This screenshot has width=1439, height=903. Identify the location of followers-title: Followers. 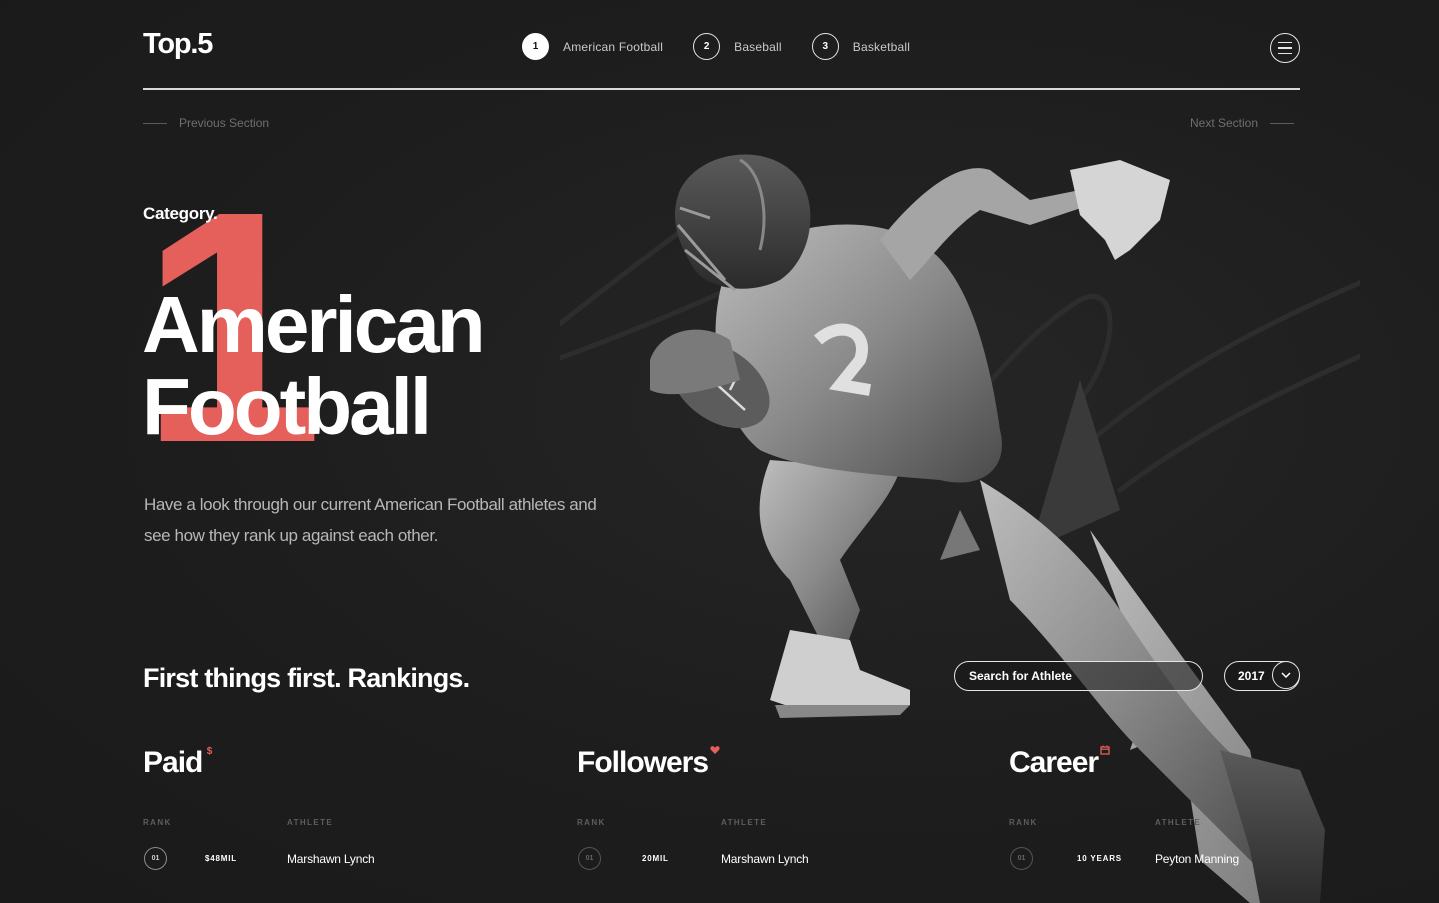
(648, 763).